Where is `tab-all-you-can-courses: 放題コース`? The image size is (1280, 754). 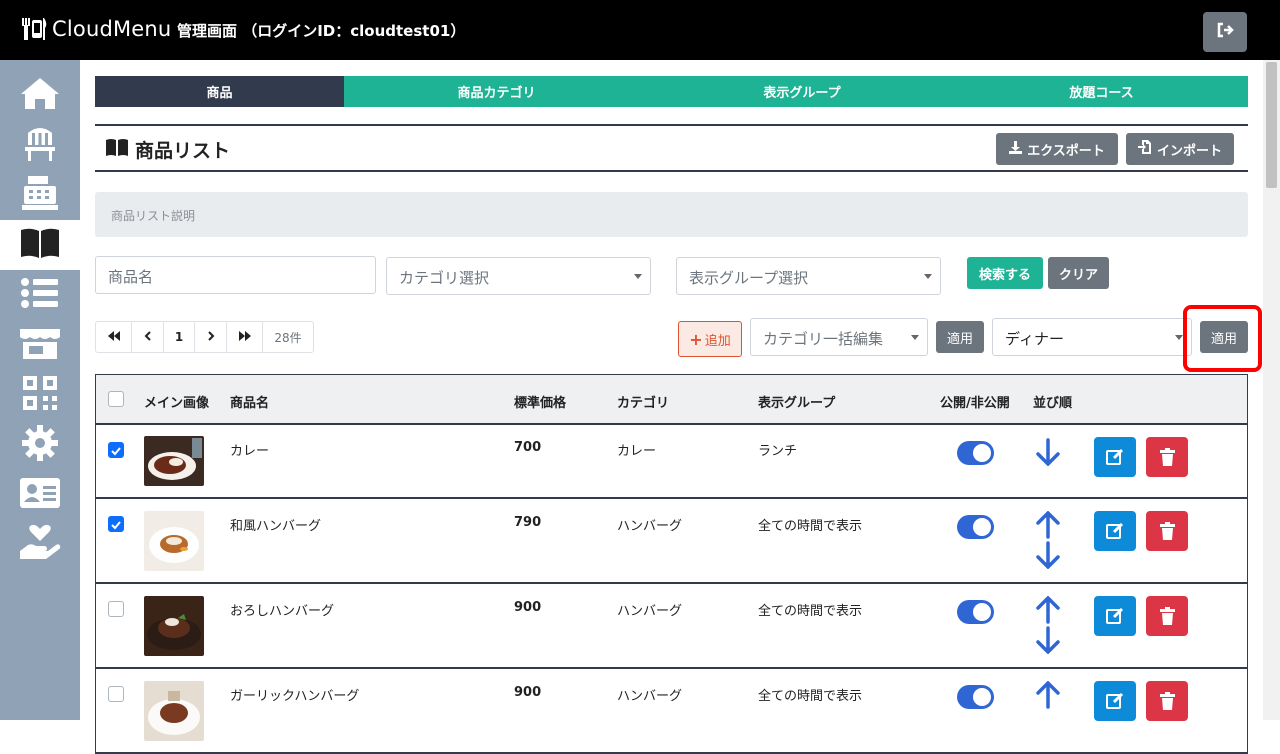
tab-all-you-can-courses: 放題コース is located at coordinates (1101, 91).